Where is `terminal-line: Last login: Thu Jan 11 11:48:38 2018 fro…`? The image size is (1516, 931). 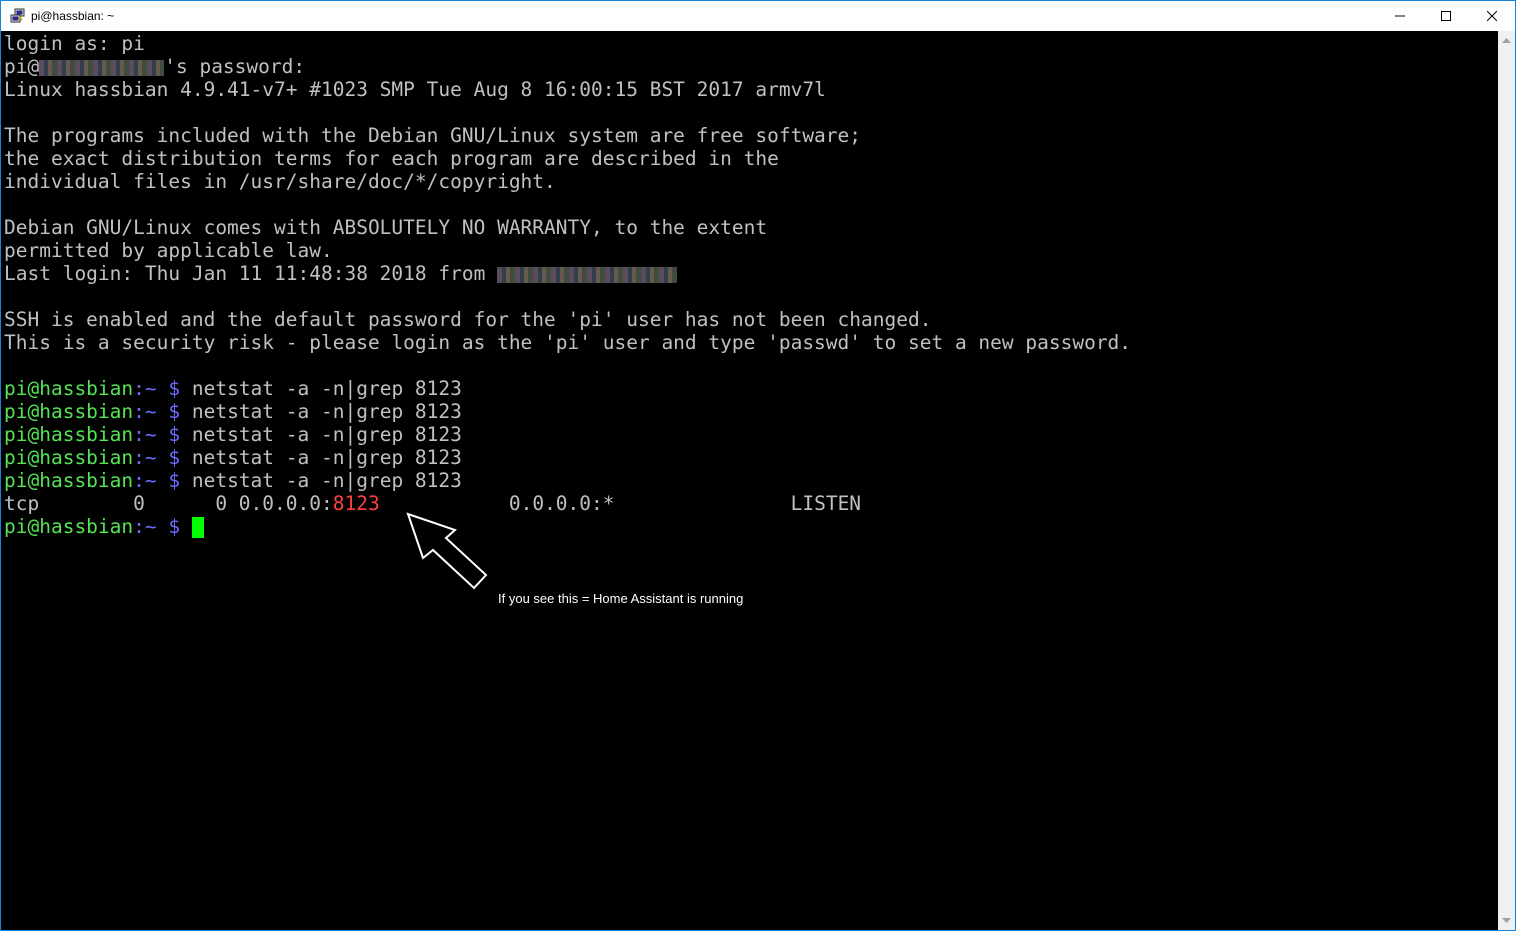 terminal-line: Last login: Thu Jan 11 11:48:38 2018 fro… is located at coordinates (341, 273).